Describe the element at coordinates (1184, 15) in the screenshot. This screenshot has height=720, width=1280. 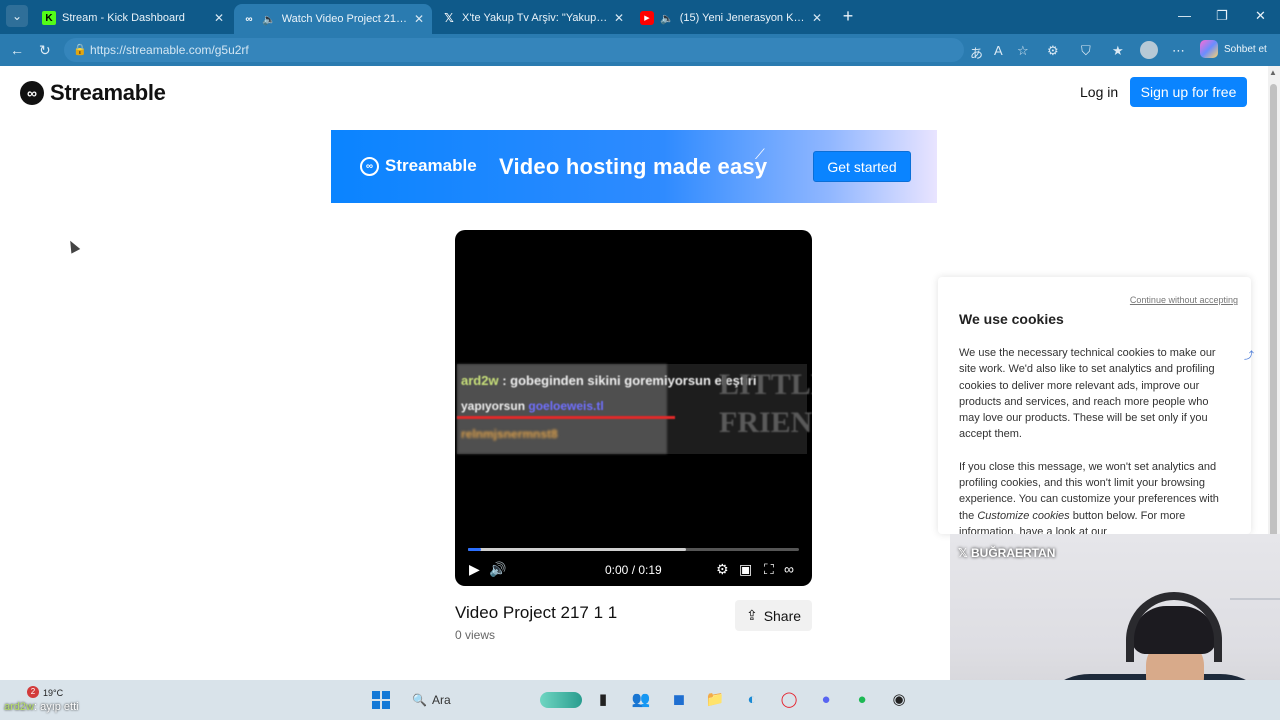
I see `minimize-icon: —` at that location.